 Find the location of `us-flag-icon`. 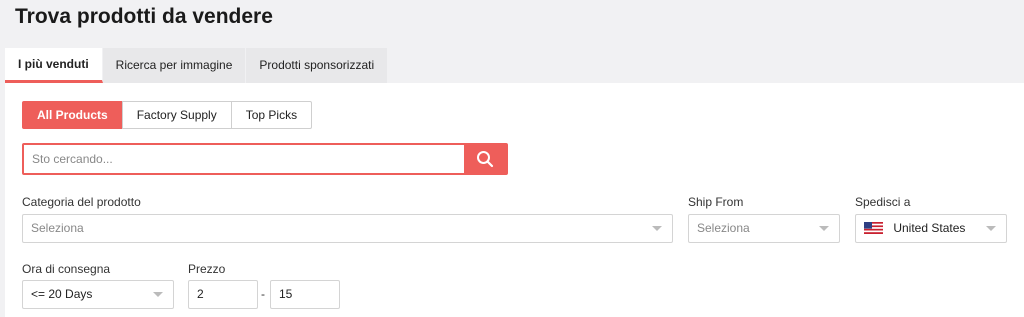

us-flag-icon is located at coordinates (873, 227).